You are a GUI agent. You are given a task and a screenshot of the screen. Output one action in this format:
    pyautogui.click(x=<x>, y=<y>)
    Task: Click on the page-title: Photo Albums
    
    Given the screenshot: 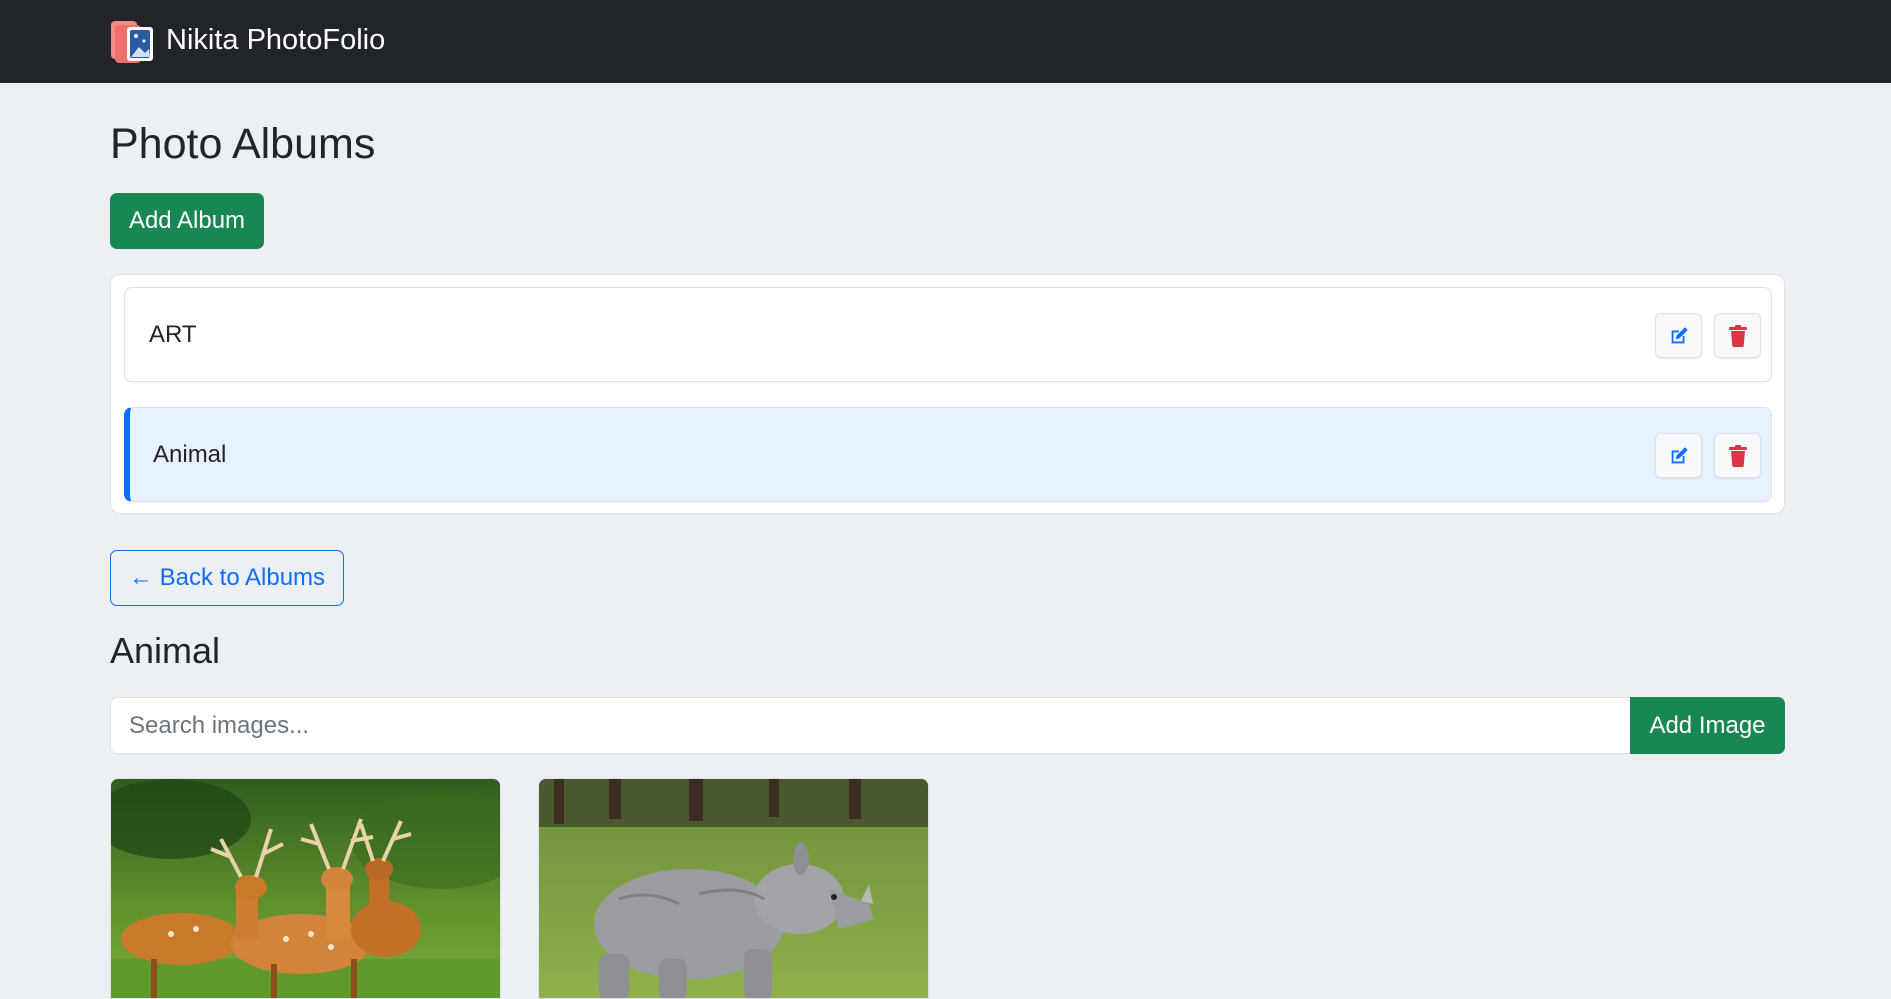 What is the action you would take?
    pyautogui.click(x=243, y=144)
    